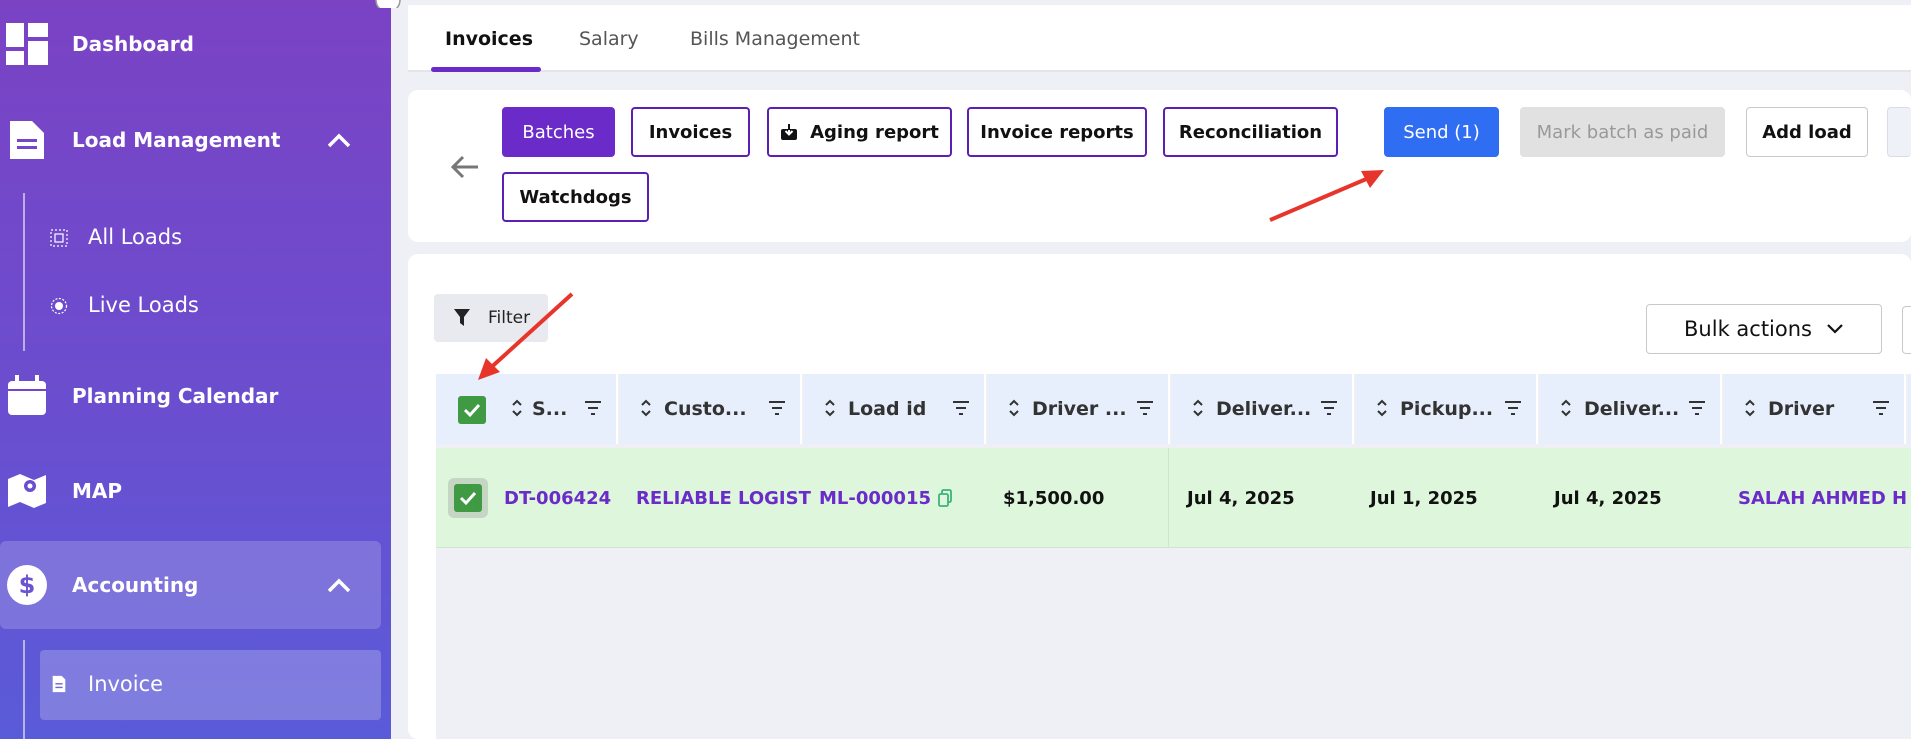 The height and width of the screenshot is (739, 1911). What do you see at coordinates (59, 684) in the screenshot?
I see `invoice-icon` at bounding box center [59, 684].